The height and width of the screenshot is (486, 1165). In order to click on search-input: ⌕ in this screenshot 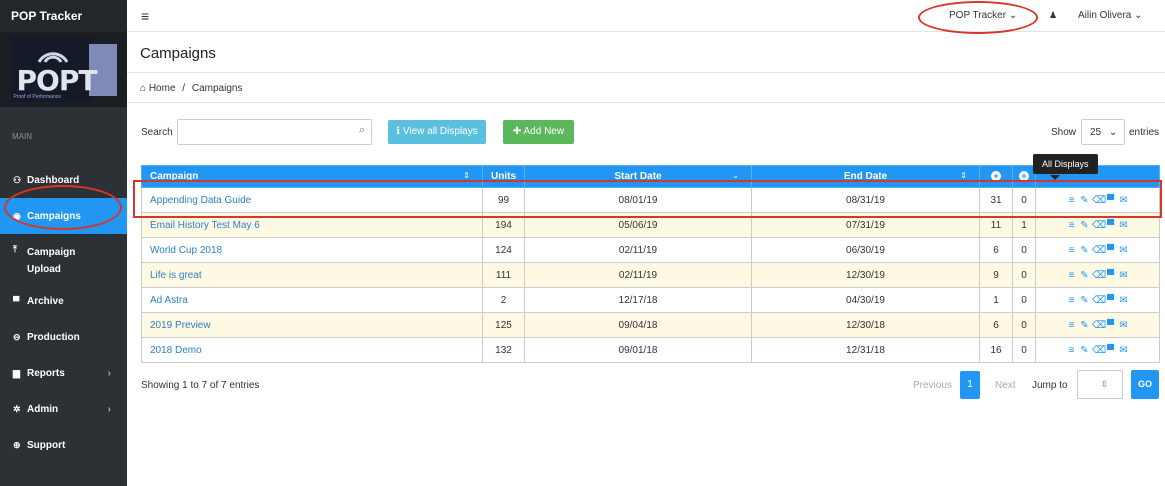, I will do `click(274, 132)`.